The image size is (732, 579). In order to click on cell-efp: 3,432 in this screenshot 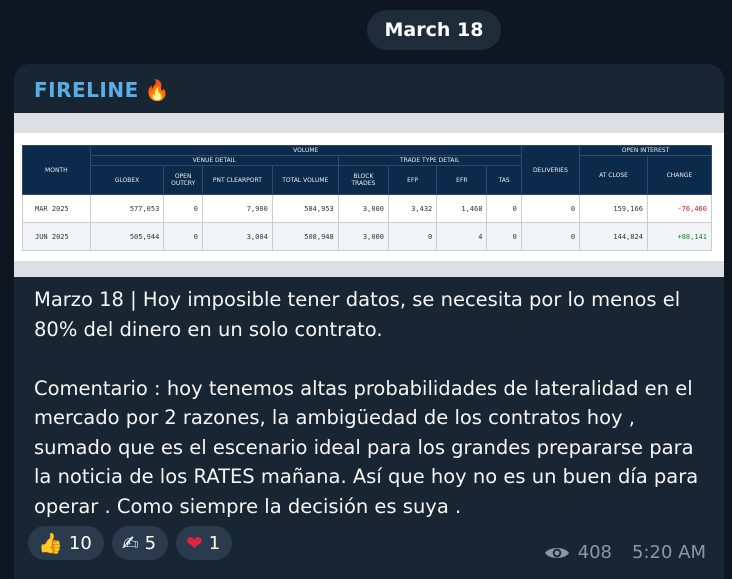, I will do `click(412, 208)`.